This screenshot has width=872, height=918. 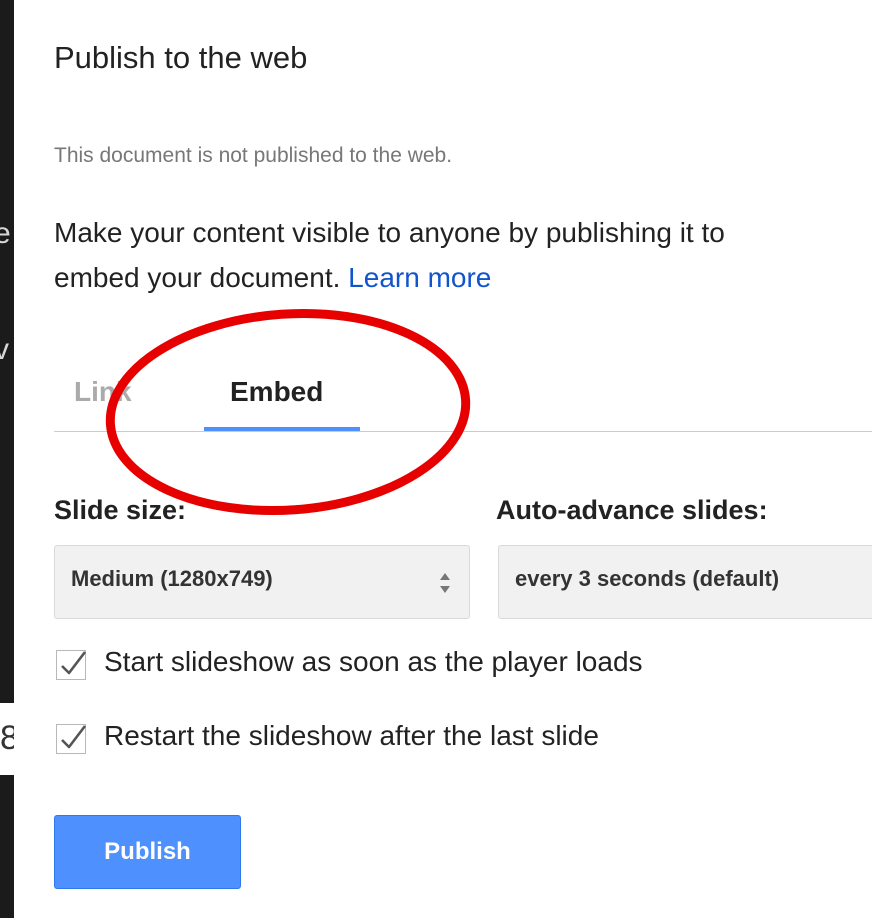 I want to click on background-fragment: v, so click(x=4, y=349).